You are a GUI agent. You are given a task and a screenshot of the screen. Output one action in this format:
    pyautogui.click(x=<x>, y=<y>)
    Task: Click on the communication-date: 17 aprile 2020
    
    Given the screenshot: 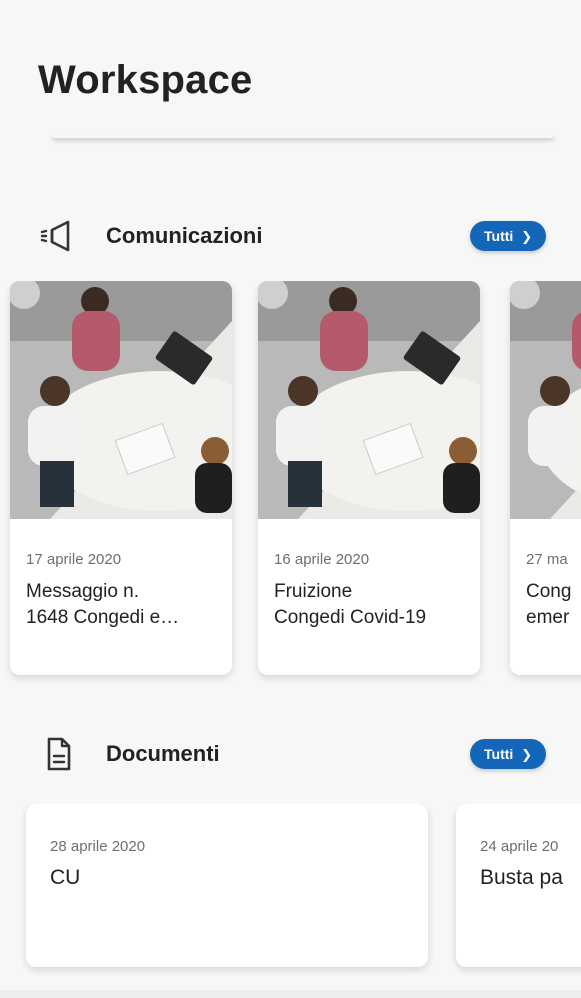 What is the action you would take?
    pyautogui.click(x=74, y=559)
    